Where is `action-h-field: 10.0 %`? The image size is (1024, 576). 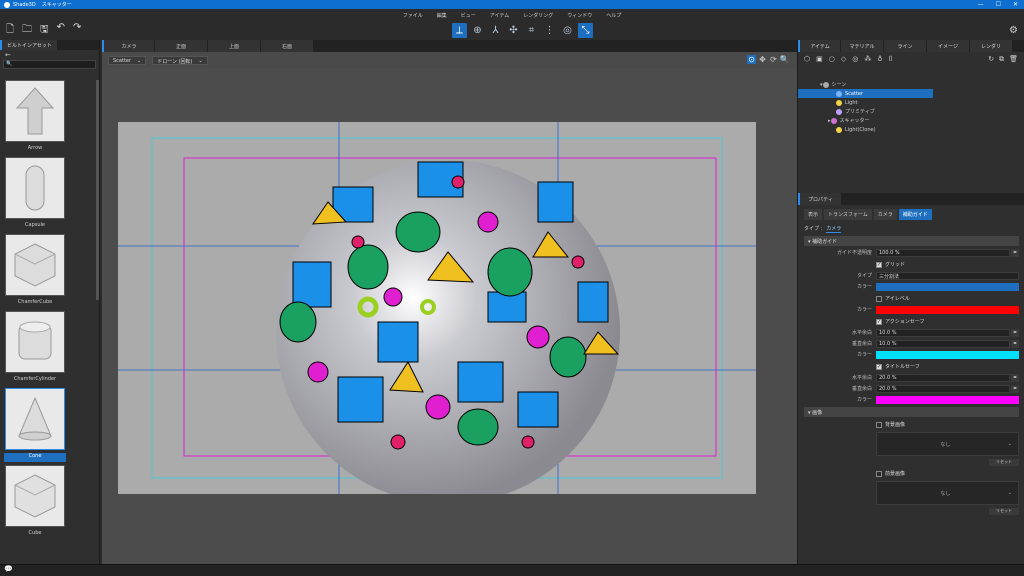 action-h-field: 10.0 % is located at coordinates (943, 332).